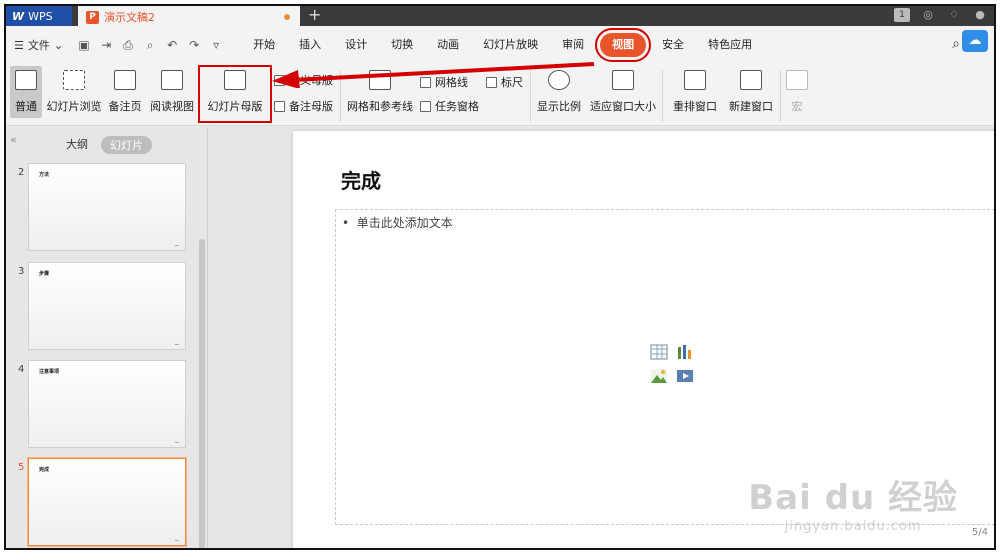 The height and width of the screenshot is (554, 1000). I want to click on print-preview-icon: ⌕, so click(150, 45).